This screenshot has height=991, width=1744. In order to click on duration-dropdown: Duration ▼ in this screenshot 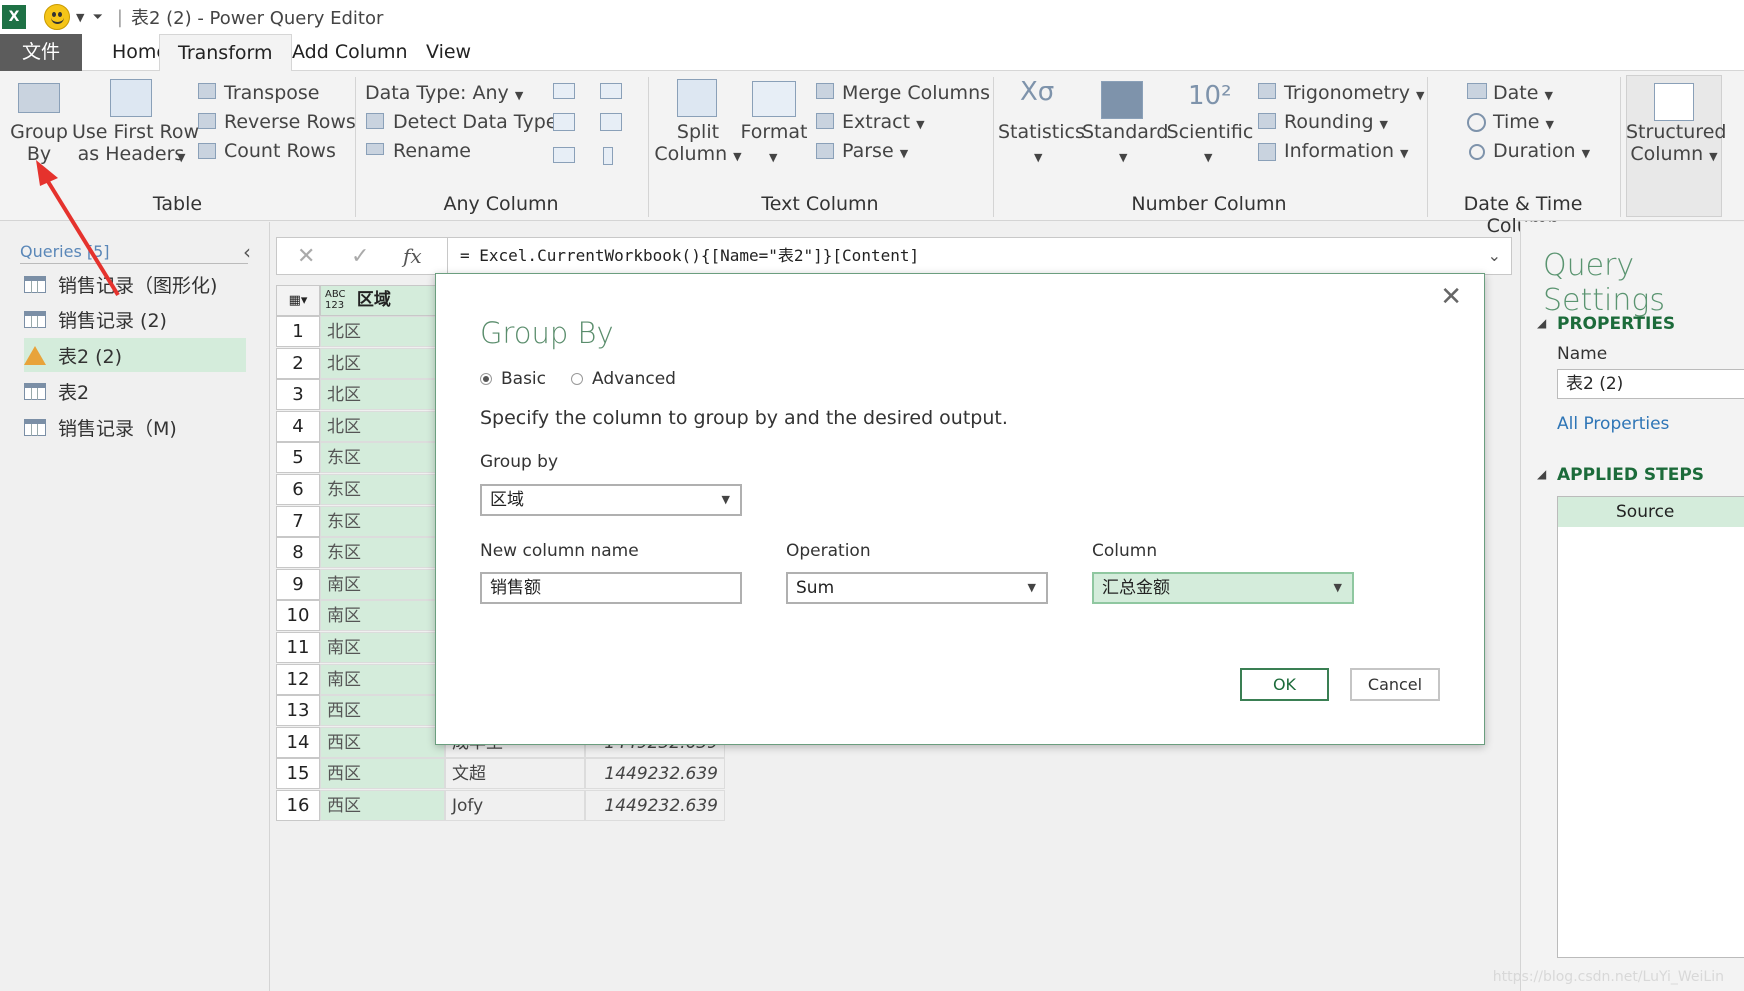, I will do `click(1541, 151)`.